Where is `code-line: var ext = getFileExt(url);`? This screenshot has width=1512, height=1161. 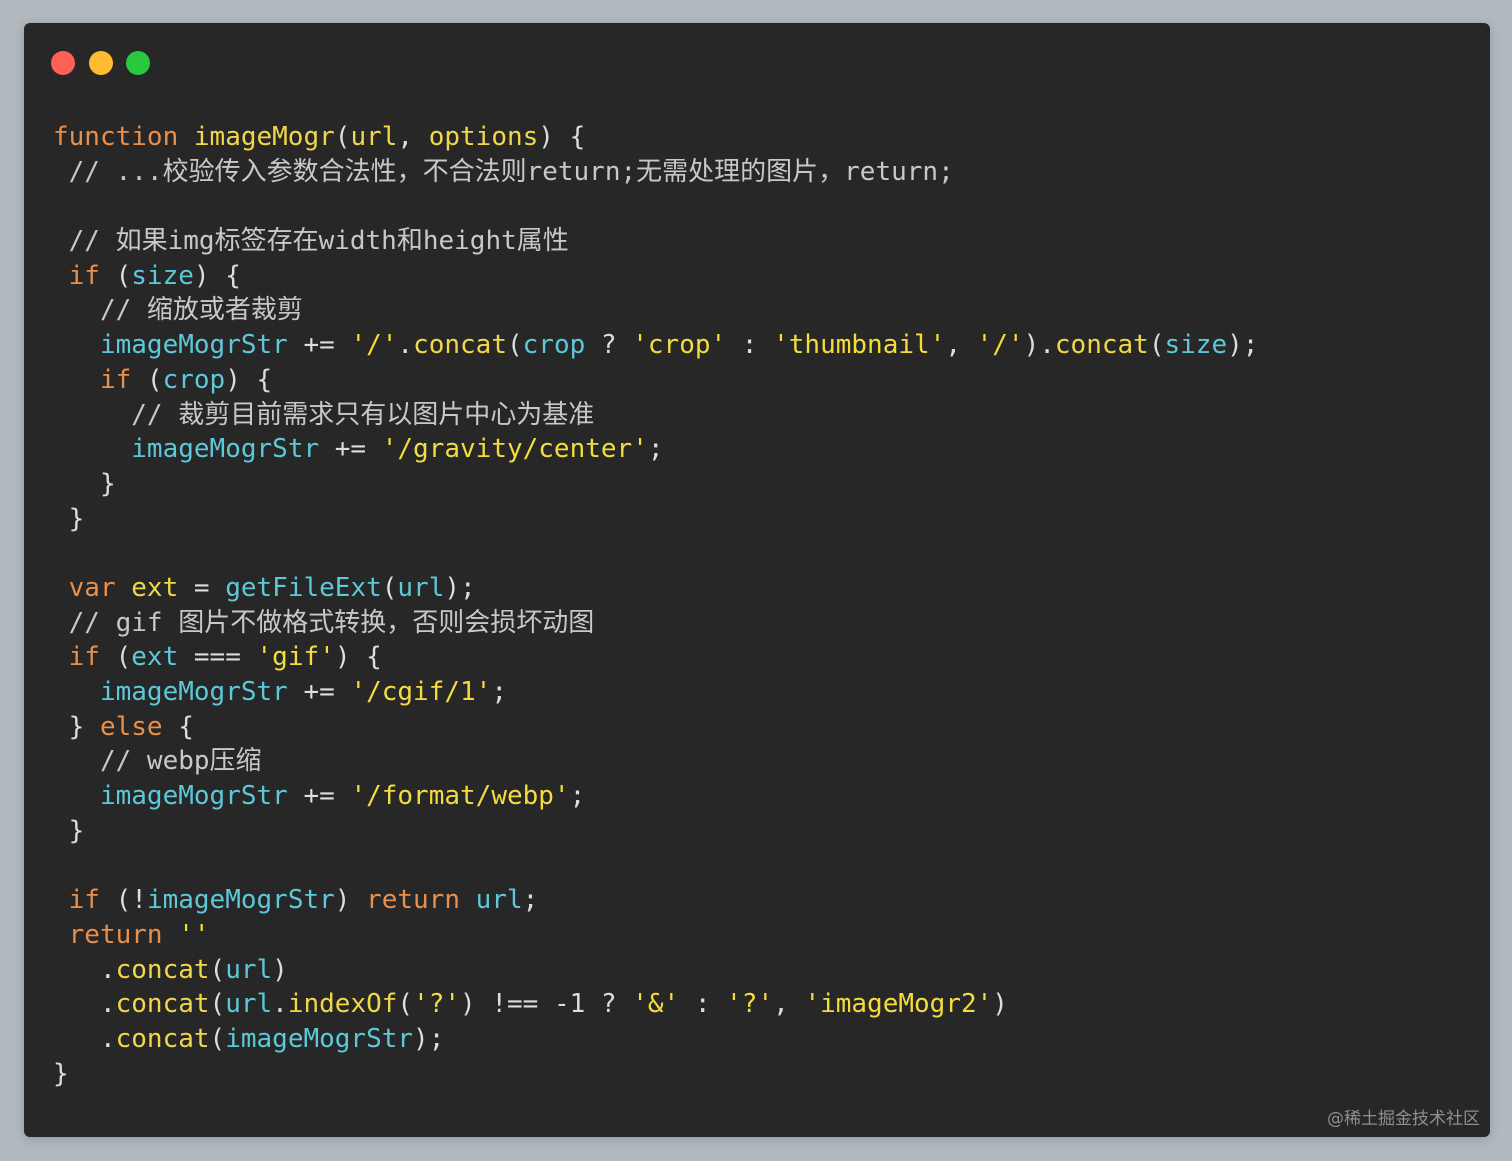
code-line: var ext = getFileExt(url); is located at coordinates (763, 588).